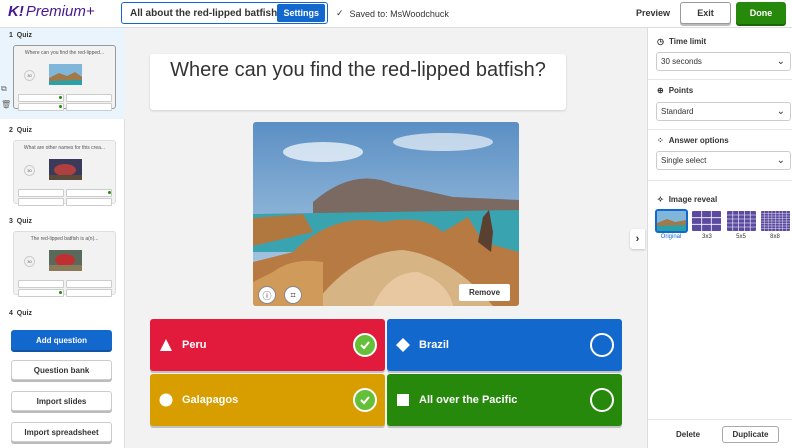 The image size is (792, 448). What do you see at coordinates (61, 370) in the screenshot?
I see `question-bank-button: Question bank` at bounding box center [61, 370].